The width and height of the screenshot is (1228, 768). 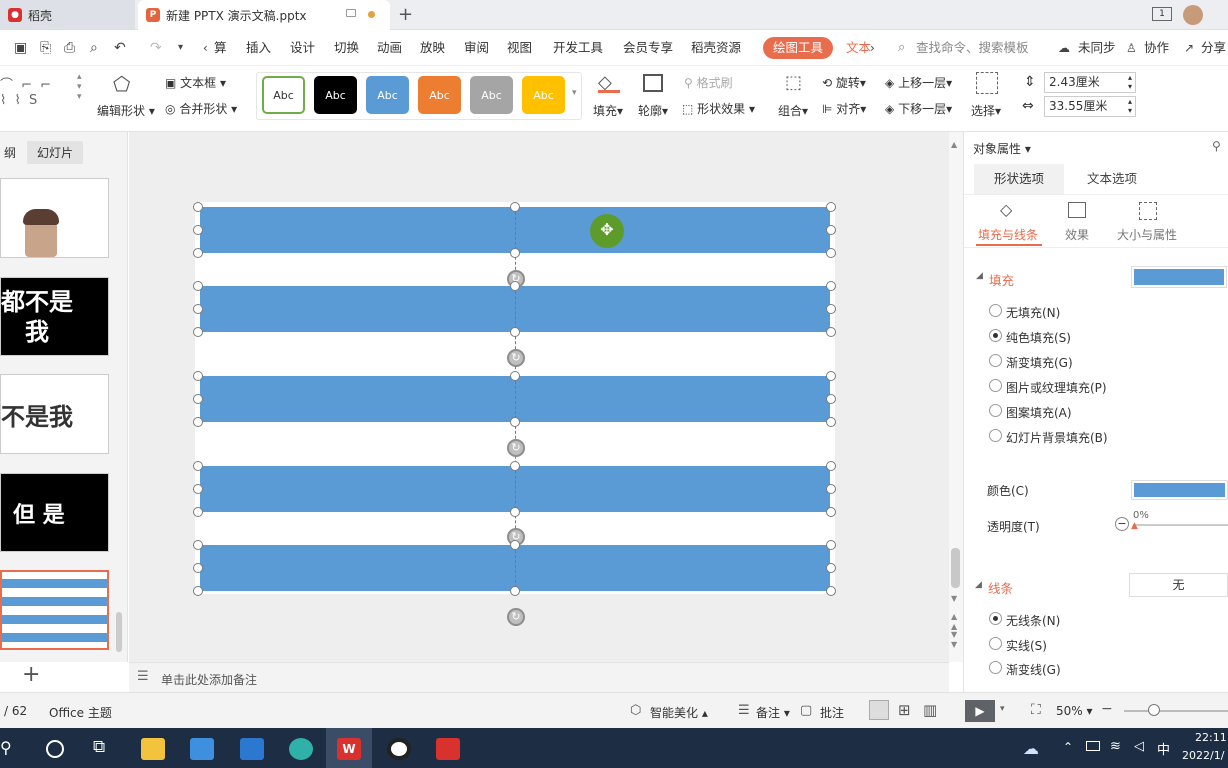 I want to click on wifi-icon: ≋, so click(x=1115, y=746).